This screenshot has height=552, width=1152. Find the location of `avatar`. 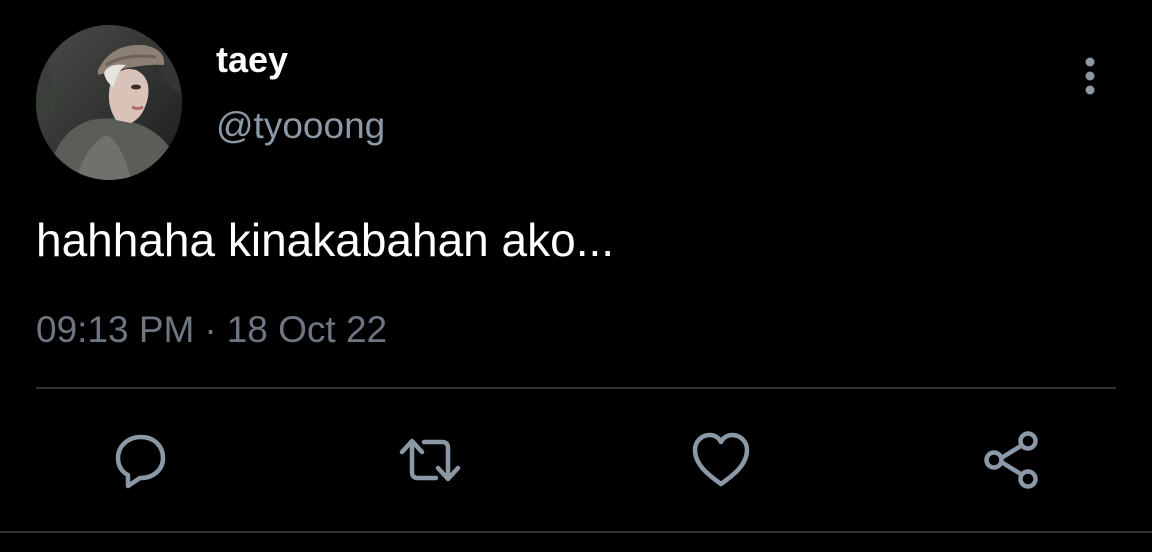

avatar is located at coordinates (109, 102).